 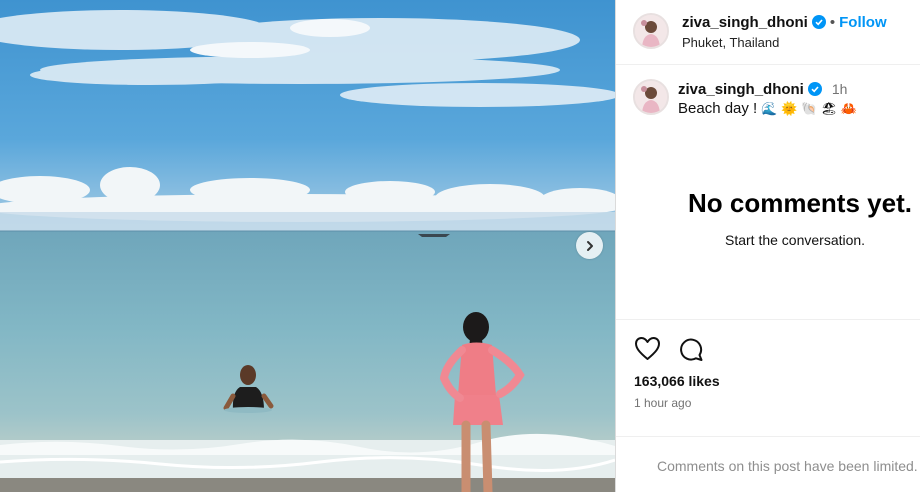 I want to click on caption-avatar, so click(x=651, y=97).